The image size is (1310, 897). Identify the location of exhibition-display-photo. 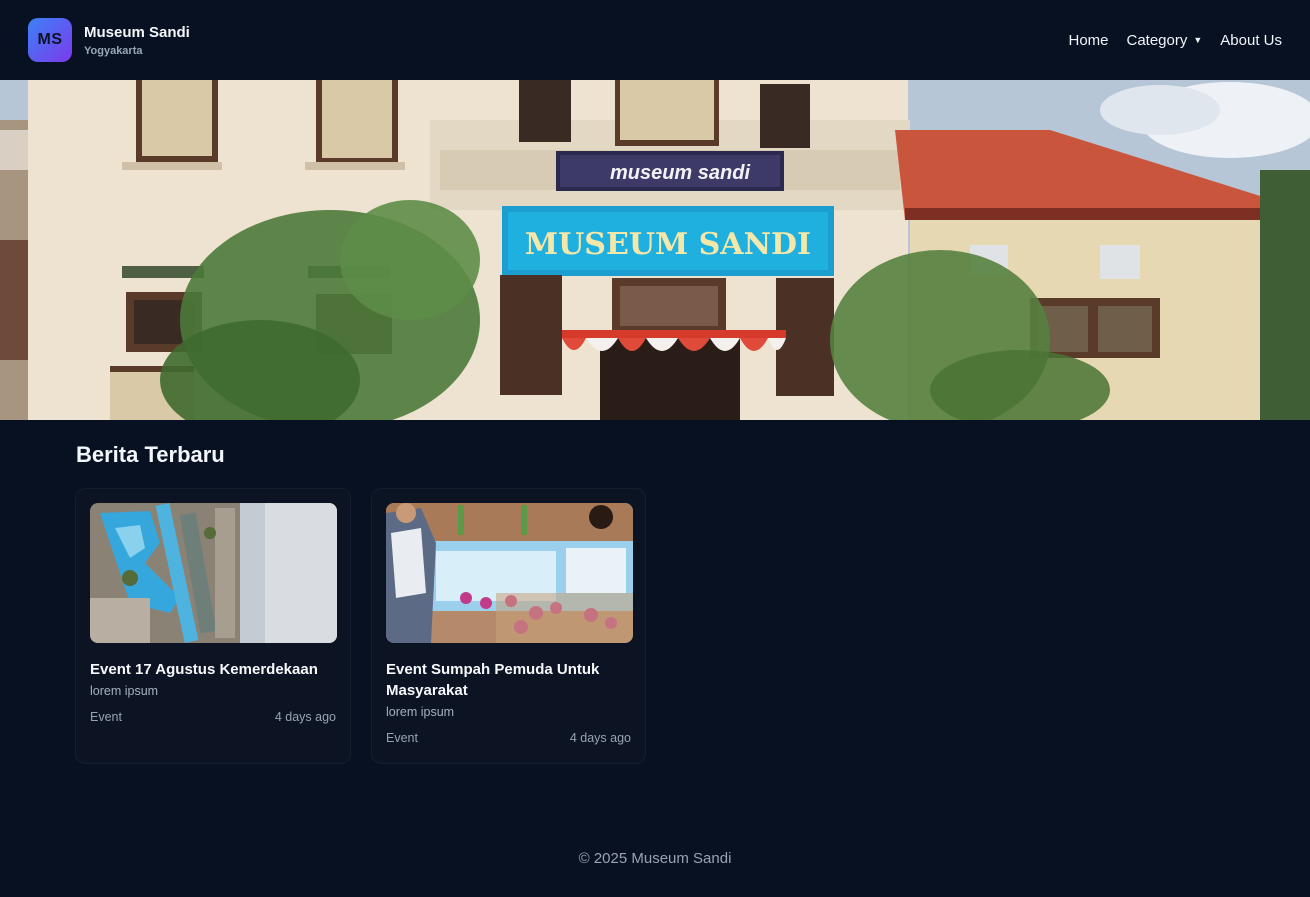
(509, 573).